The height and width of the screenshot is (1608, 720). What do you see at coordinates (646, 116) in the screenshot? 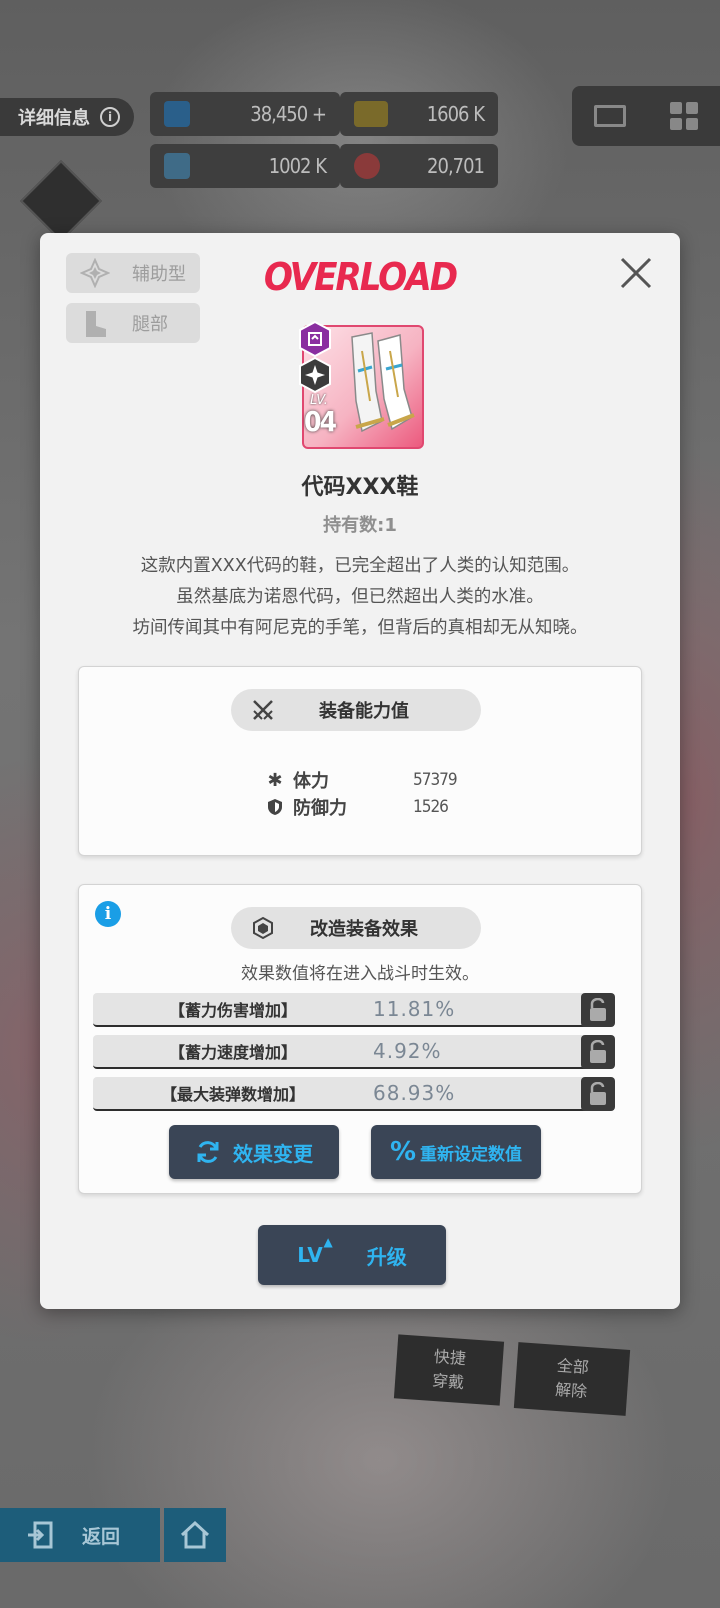
I see `top-menu` at bounding box center [646, 116].